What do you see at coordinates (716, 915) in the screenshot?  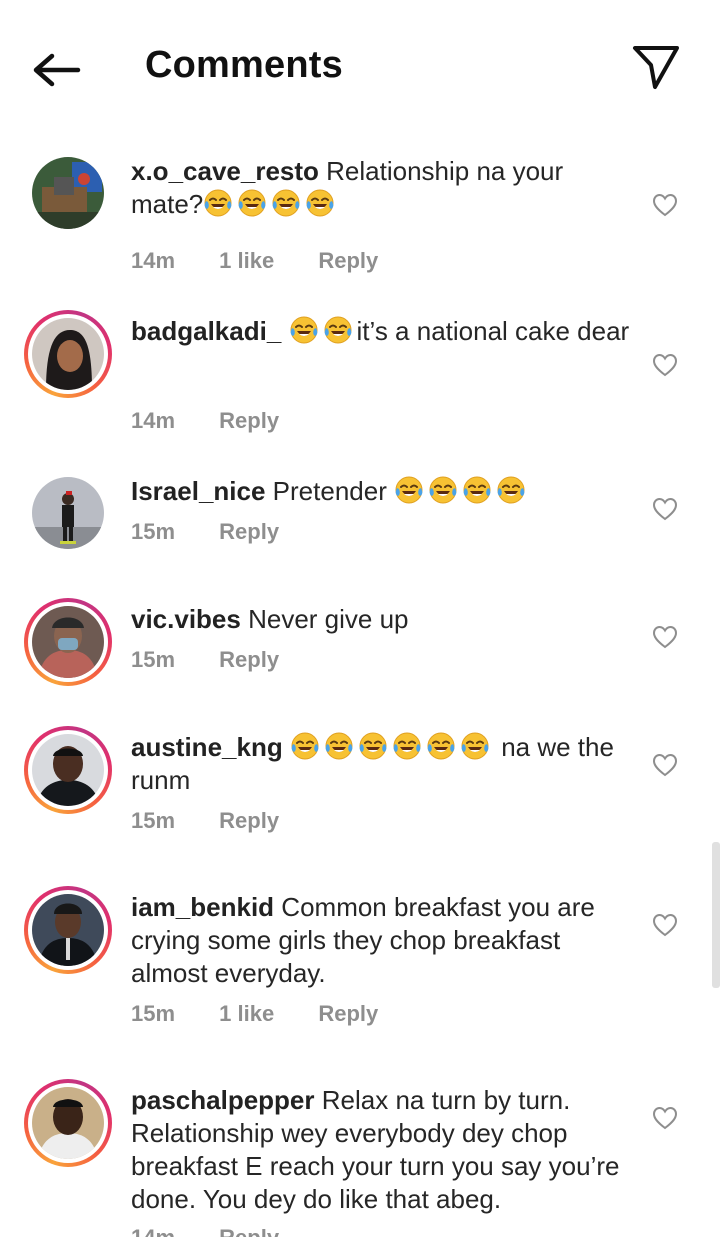 I see `scrollbar` at bounding box center [716, 915].